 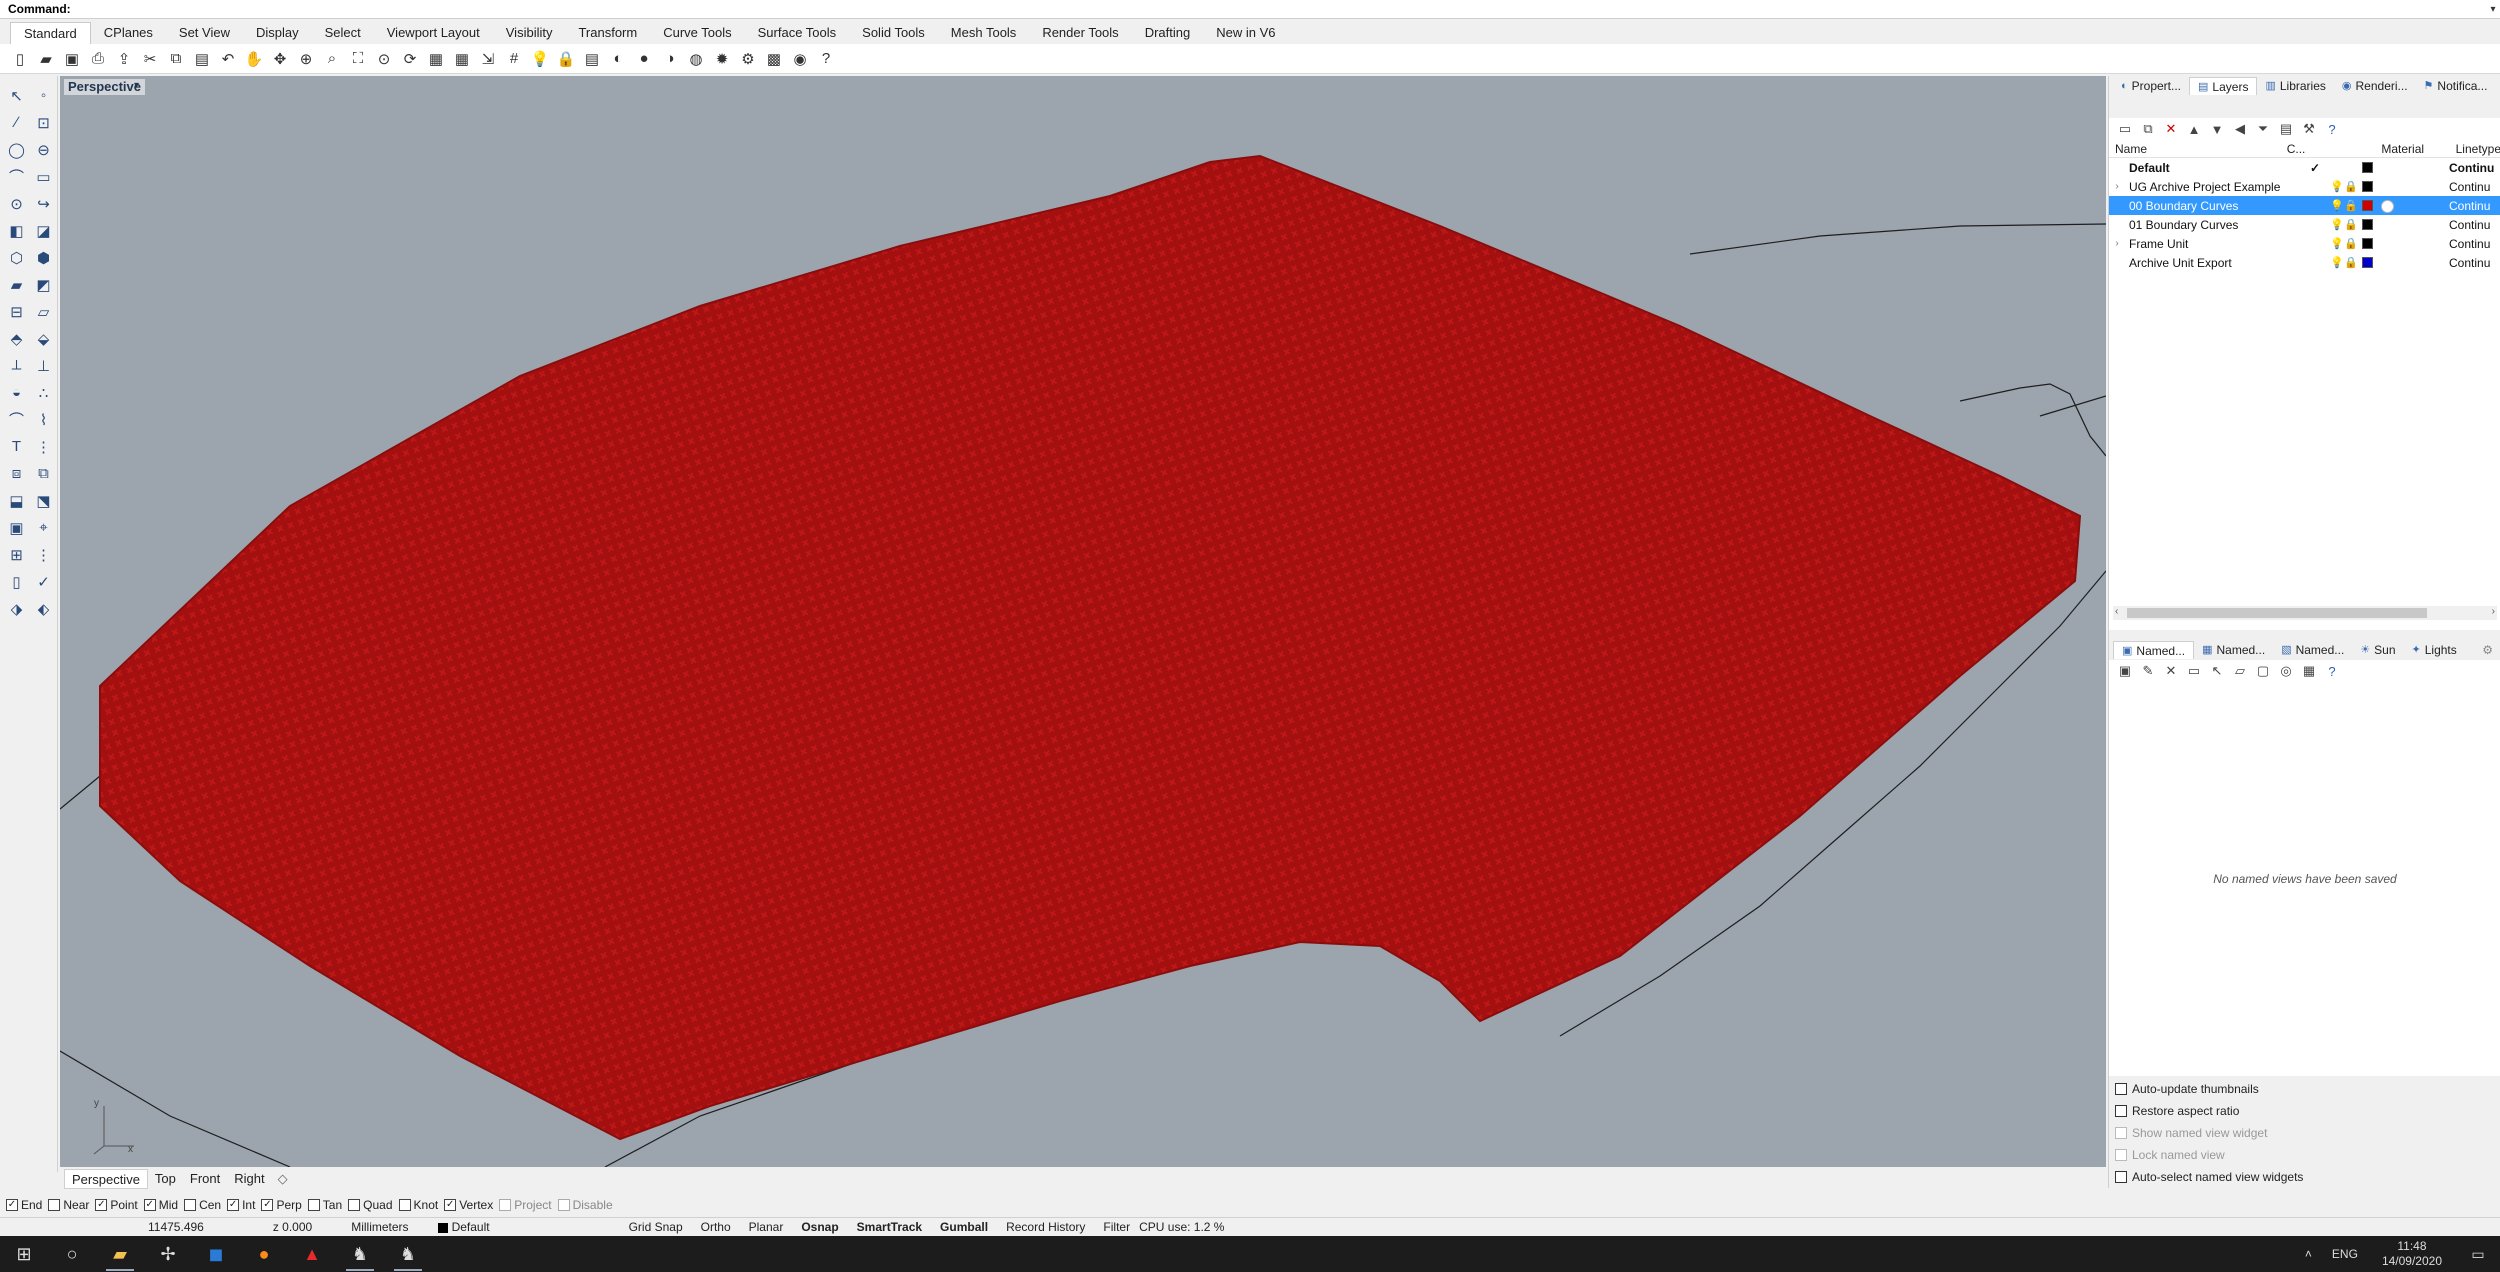 I want to click on rotate-icon: ⌇, so click(x=43, y=419).